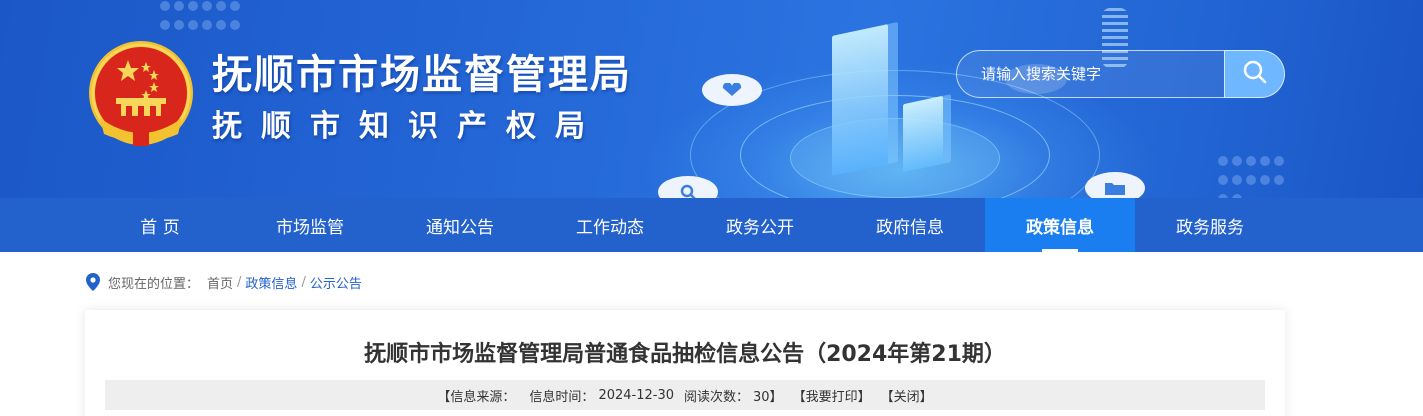 Image resolution: width=1423 pixels, height=416 pixels. I want to click on search-button, so click(1254, 74).